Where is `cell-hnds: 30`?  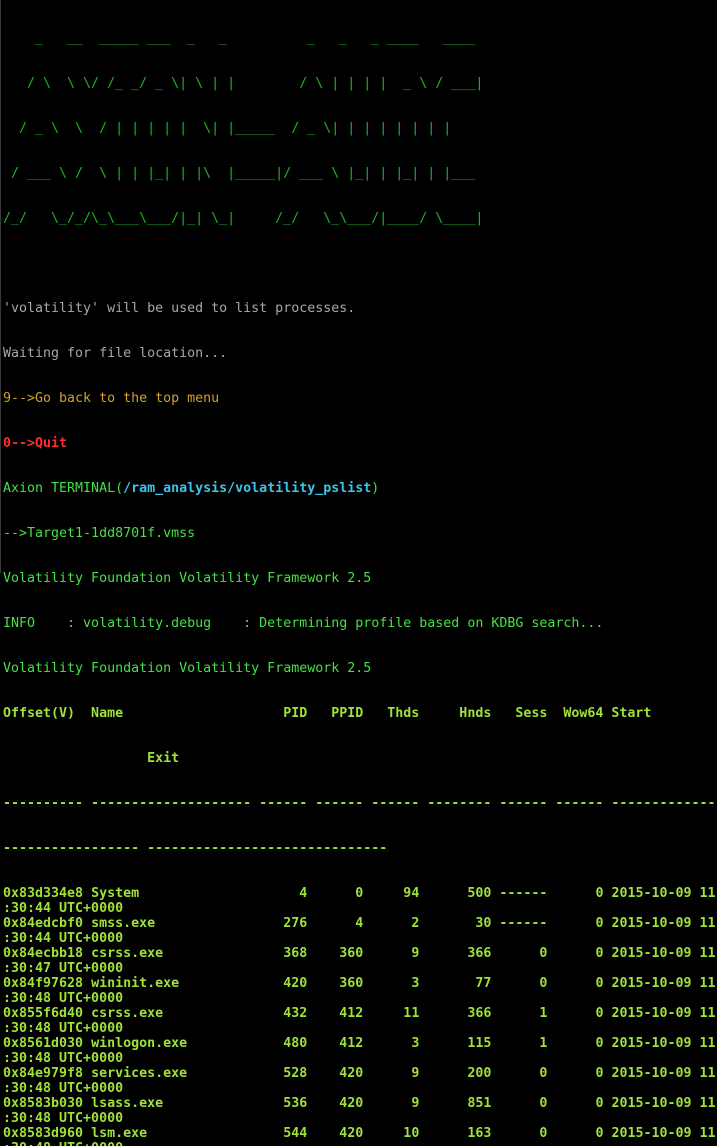
cell-hnds: 30 is located at coordinates (455, 923).